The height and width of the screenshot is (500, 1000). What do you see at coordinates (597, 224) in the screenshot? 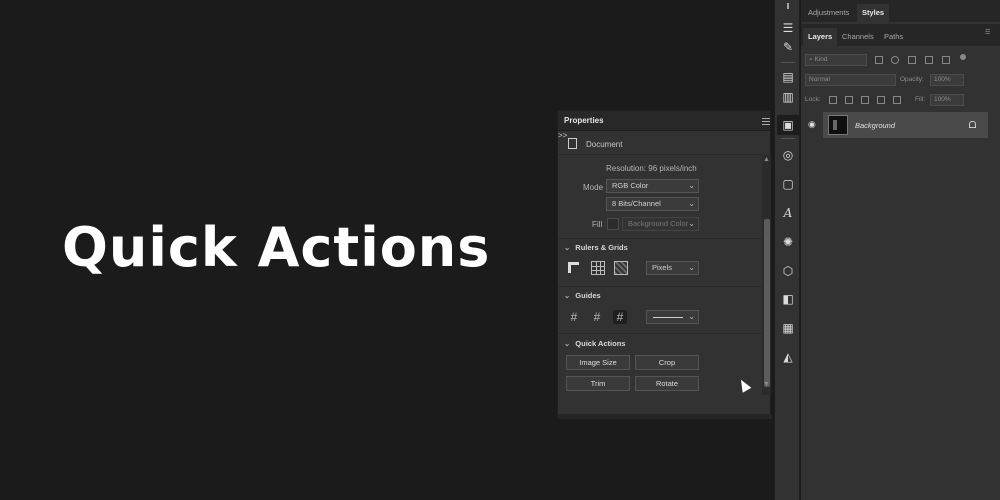
I see `fill-label: Fill` at bounding box center [597, 224].